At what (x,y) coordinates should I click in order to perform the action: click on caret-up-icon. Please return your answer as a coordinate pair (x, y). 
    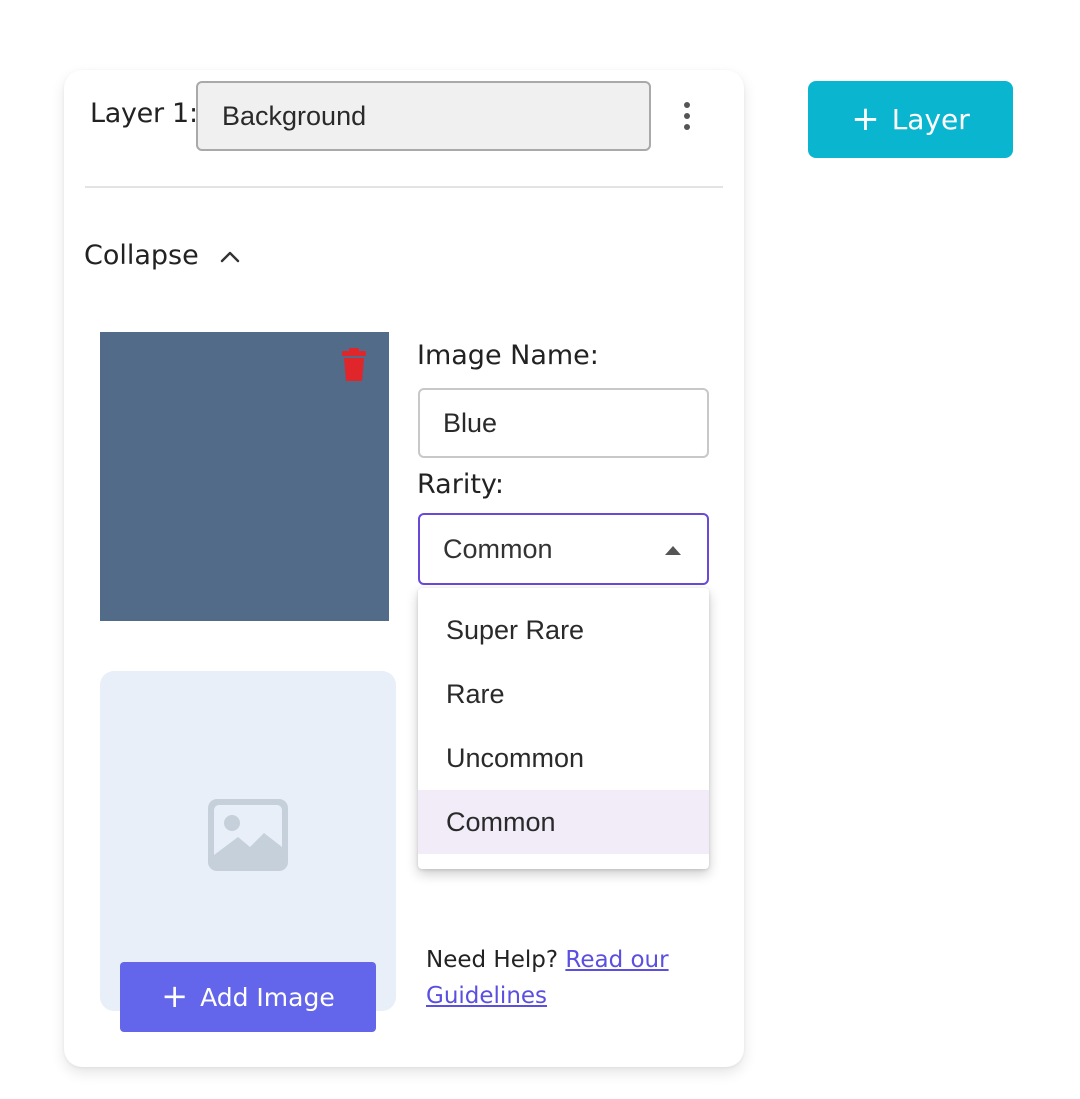
    Looking at the image, I should click on (673, 550).